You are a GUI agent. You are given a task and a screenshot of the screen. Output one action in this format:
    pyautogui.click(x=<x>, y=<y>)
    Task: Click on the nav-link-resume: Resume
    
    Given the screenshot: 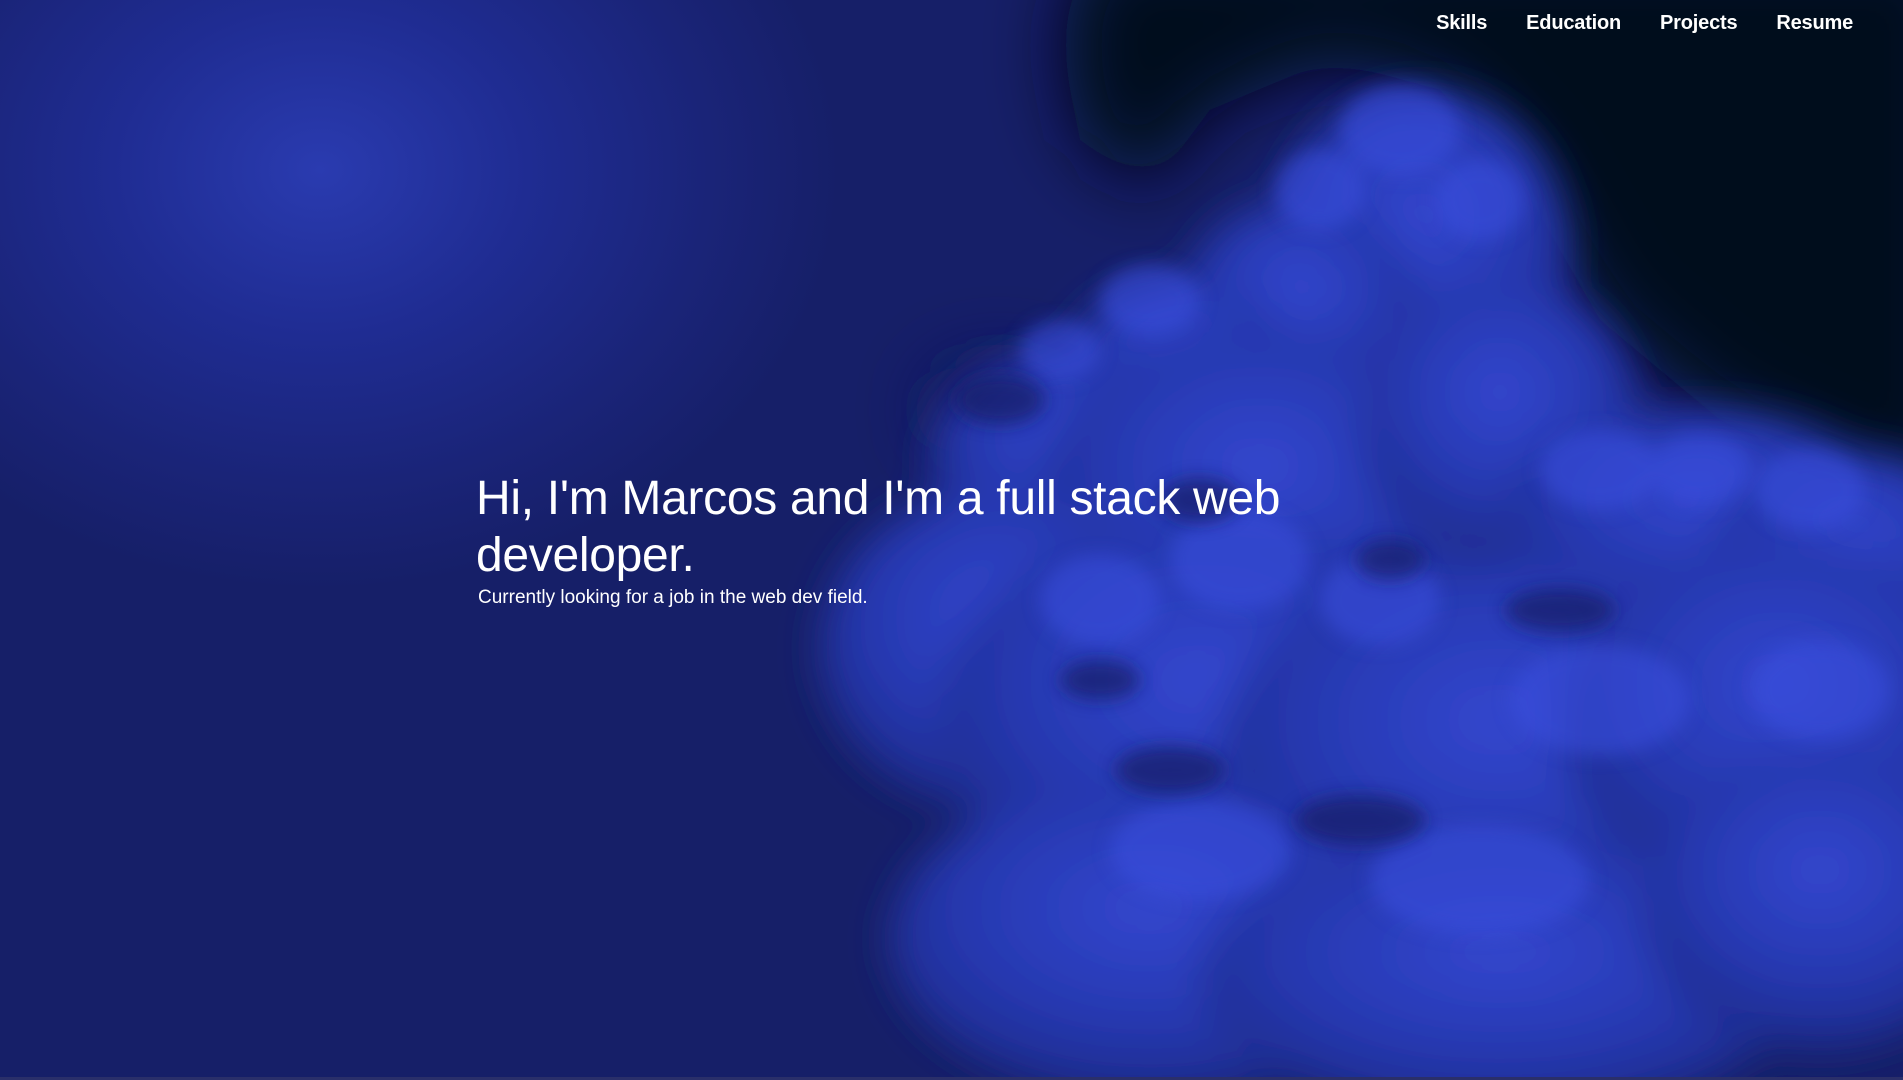 What is the action you would take?
    pyautogui.click(x=1814, y=23)
    